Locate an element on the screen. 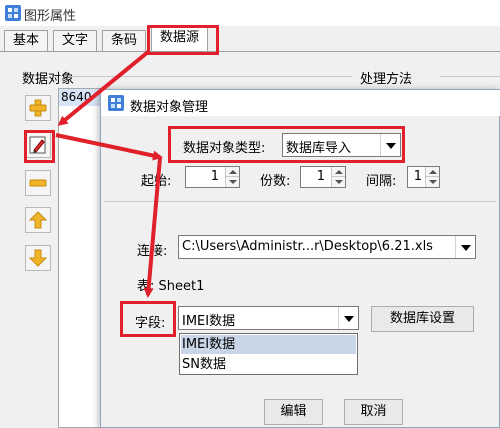 The height and width of the screenshot is (428, 500). connection-select: C:\Users\Administr...r\Desktop\6.21.xls is located at coordinates (327, 247).